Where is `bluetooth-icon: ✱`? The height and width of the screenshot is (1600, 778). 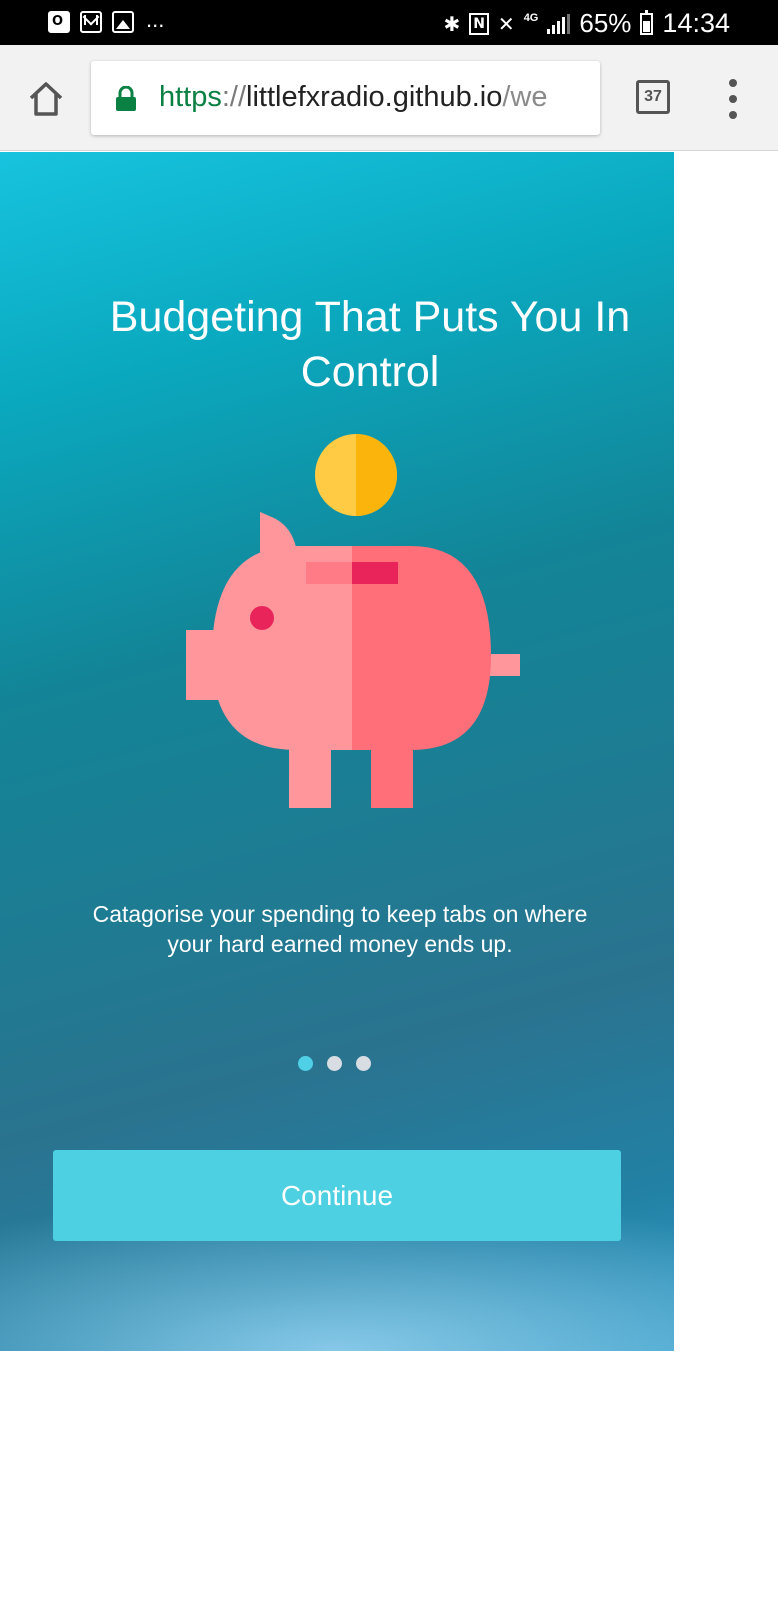 bluetooth-icon: ✱ is located at coordinates (452, 23).